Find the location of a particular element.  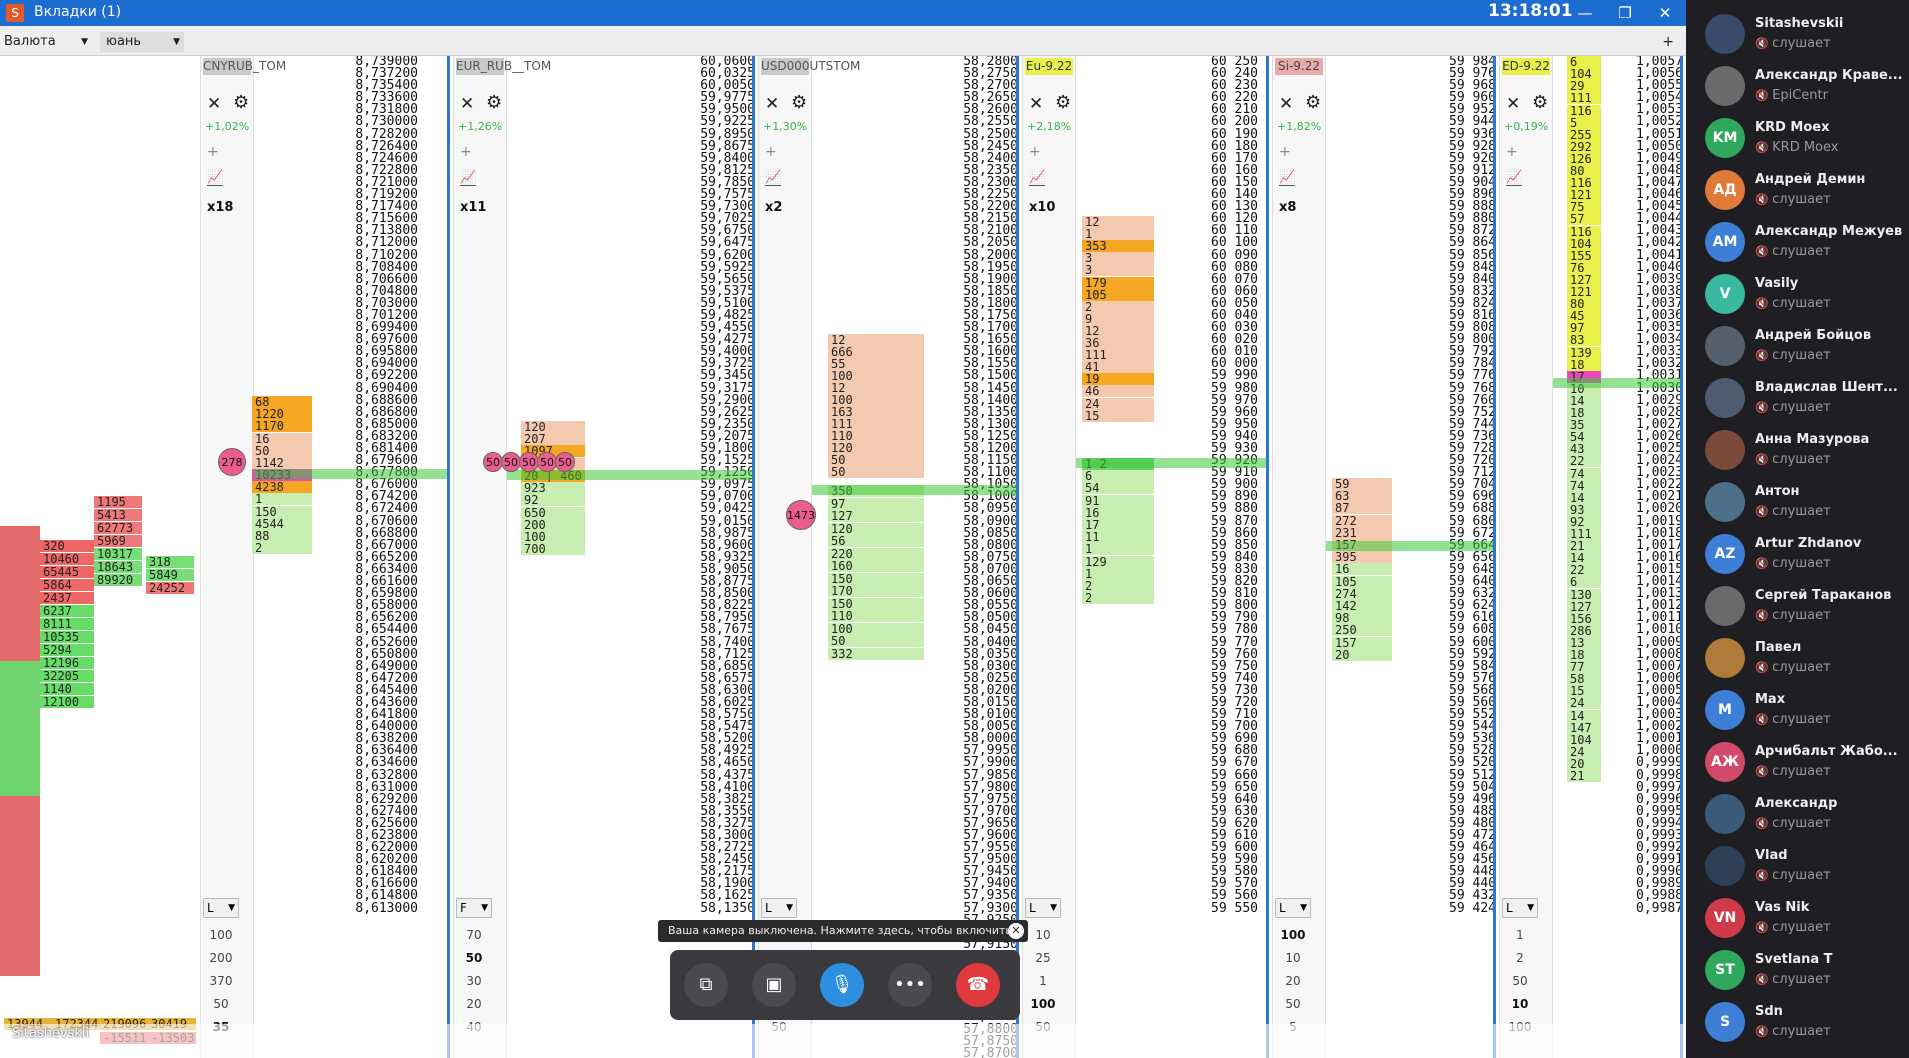

volume-preset: 25 is located at coordinates (1043, 958).